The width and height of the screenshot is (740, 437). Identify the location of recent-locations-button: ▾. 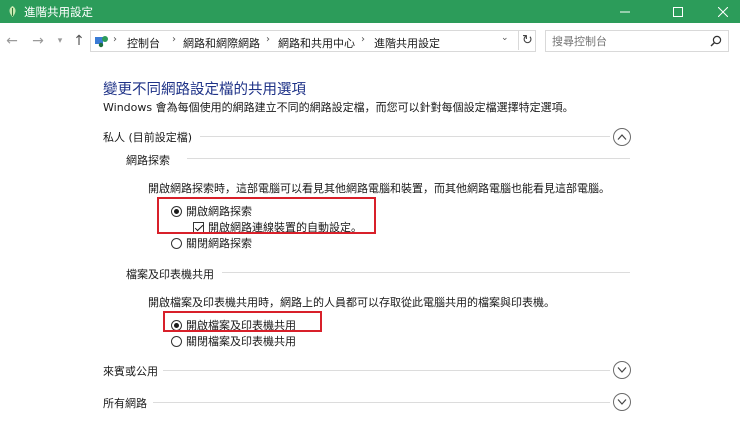
(60, 41).